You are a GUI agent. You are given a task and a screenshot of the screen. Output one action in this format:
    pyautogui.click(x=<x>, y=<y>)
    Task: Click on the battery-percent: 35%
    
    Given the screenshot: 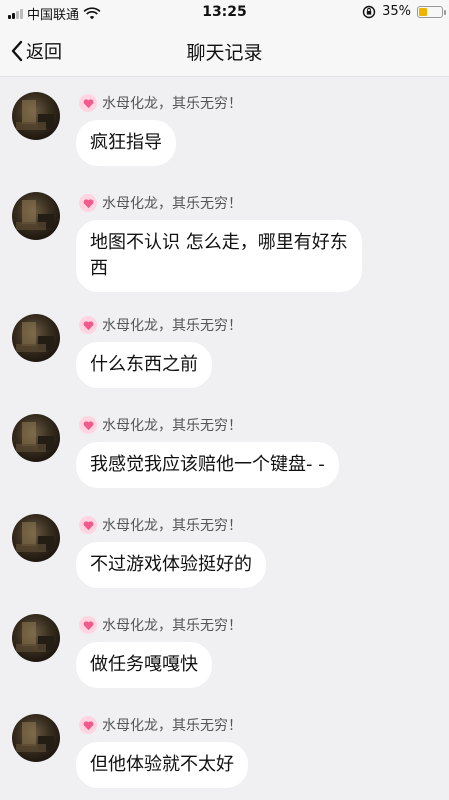 What is the action you would take?
    pyautogui.click(x=396, y=11)
    